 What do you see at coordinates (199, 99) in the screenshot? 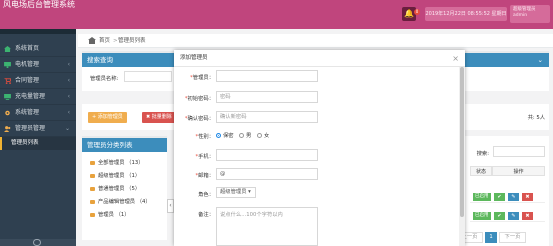
I see `password-label: *初始密码：` at bounding box center [199, 99].